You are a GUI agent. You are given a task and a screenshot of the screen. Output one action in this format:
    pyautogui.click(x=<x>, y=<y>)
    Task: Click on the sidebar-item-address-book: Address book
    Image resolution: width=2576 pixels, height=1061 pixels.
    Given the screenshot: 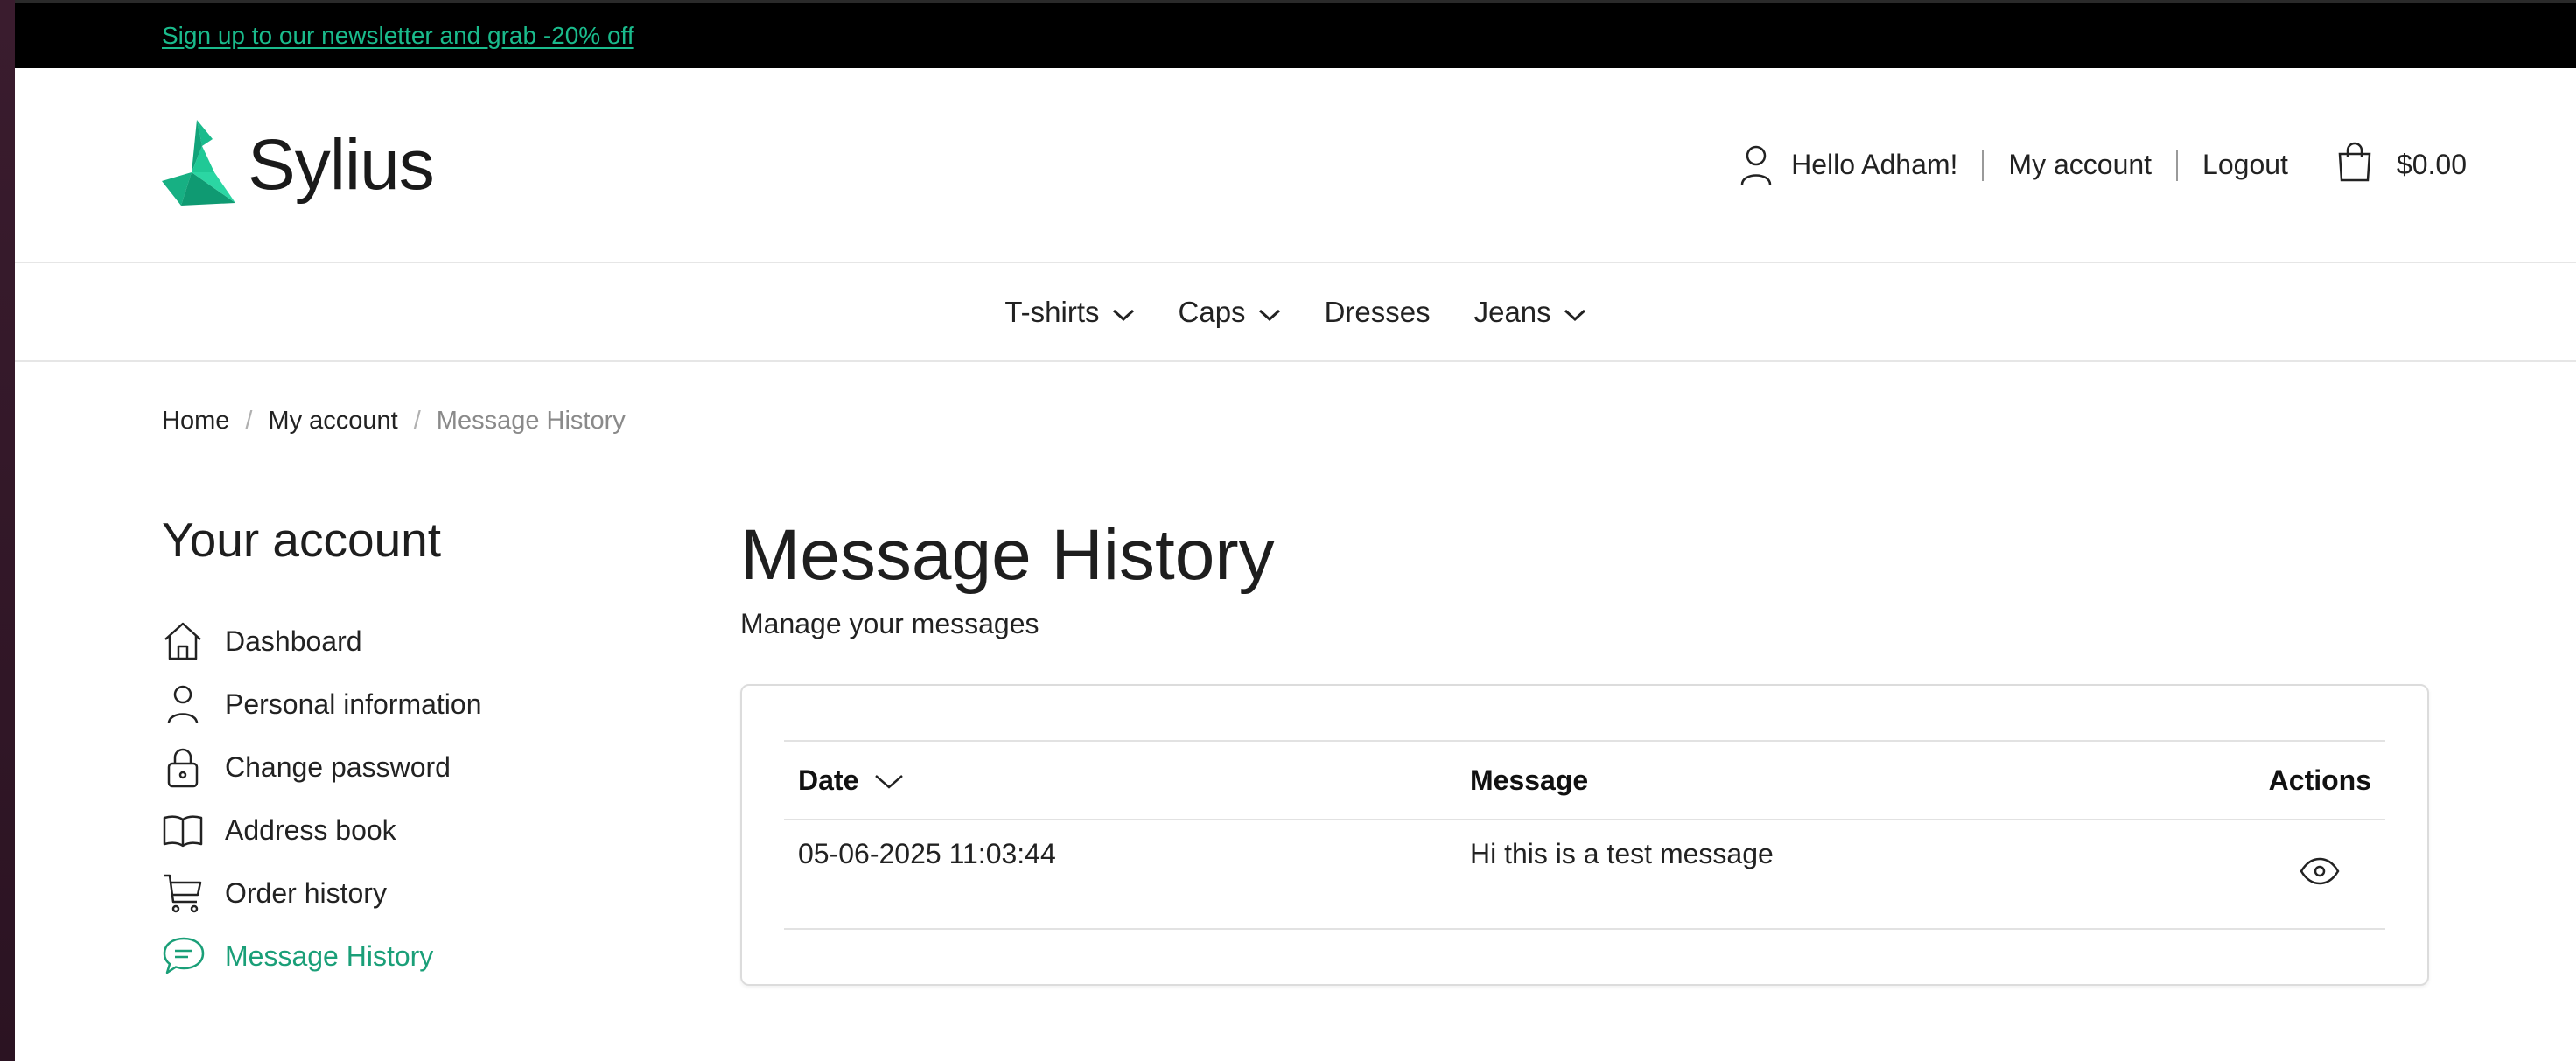 What is the action you would take?
    pyautogui.click(x=407, y=830)
    